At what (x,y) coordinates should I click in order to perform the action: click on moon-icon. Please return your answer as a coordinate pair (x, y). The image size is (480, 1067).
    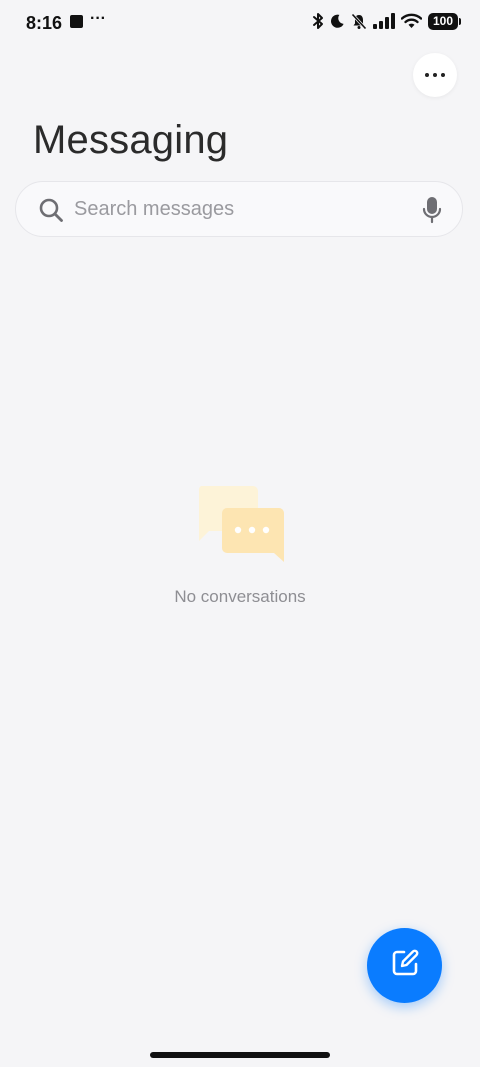
    Looking at the image, I should click on (337, 21).